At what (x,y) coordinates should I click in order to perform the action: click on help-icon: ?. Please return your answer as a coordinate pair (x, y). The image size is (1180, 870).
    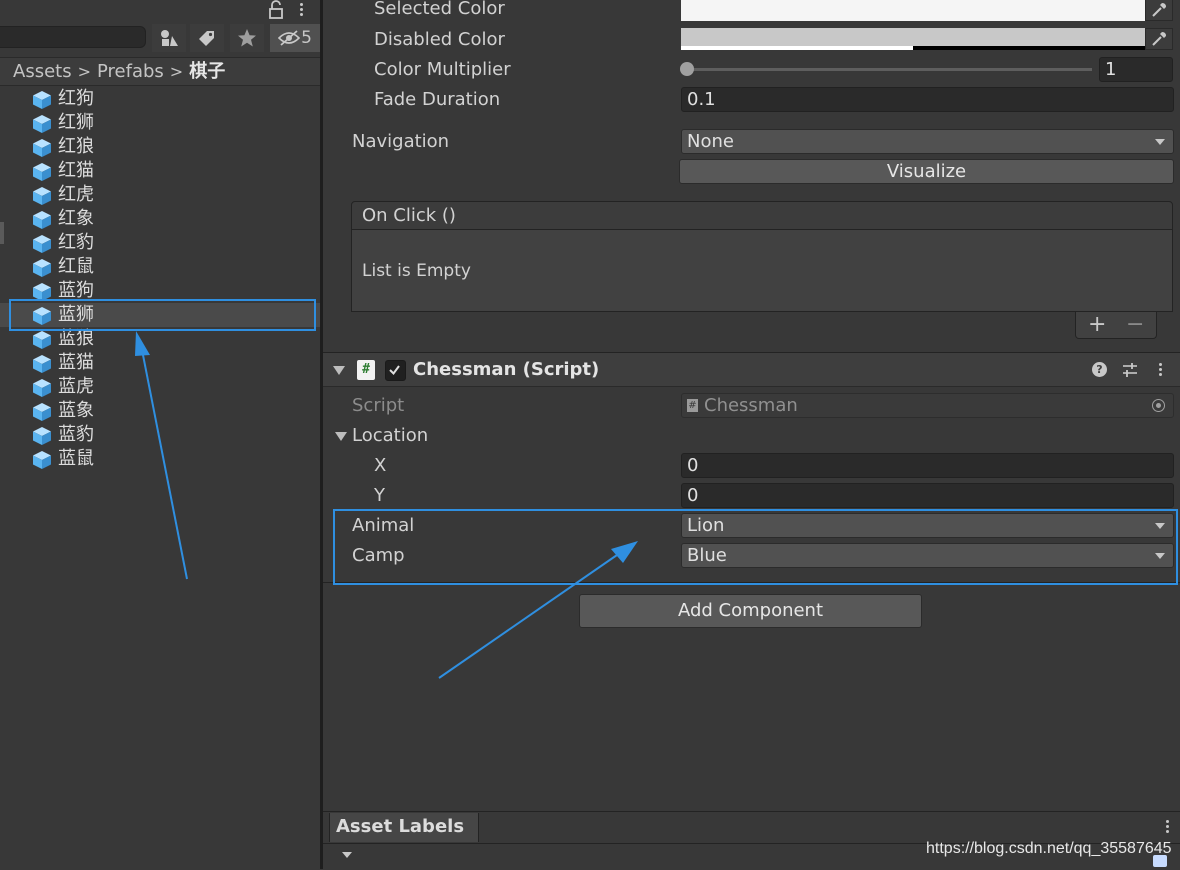
    Looking at the image, I should click on (1099, 369).